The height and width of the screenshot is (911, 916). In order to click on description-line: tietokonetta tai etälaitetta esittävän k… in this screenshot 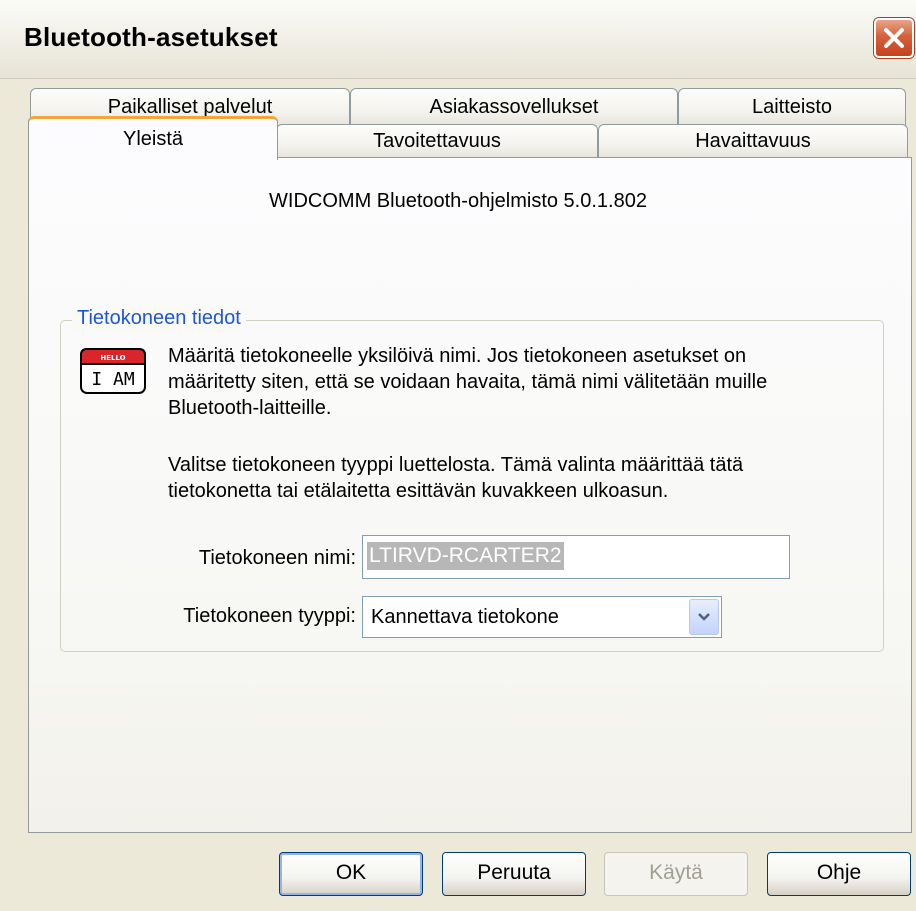, I will do `click(418, 491)`.